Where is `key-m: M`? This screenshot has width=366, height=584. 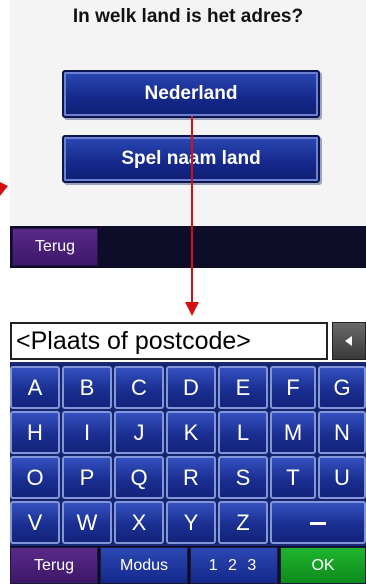 key-m: M is located at coordinates (293, 432).